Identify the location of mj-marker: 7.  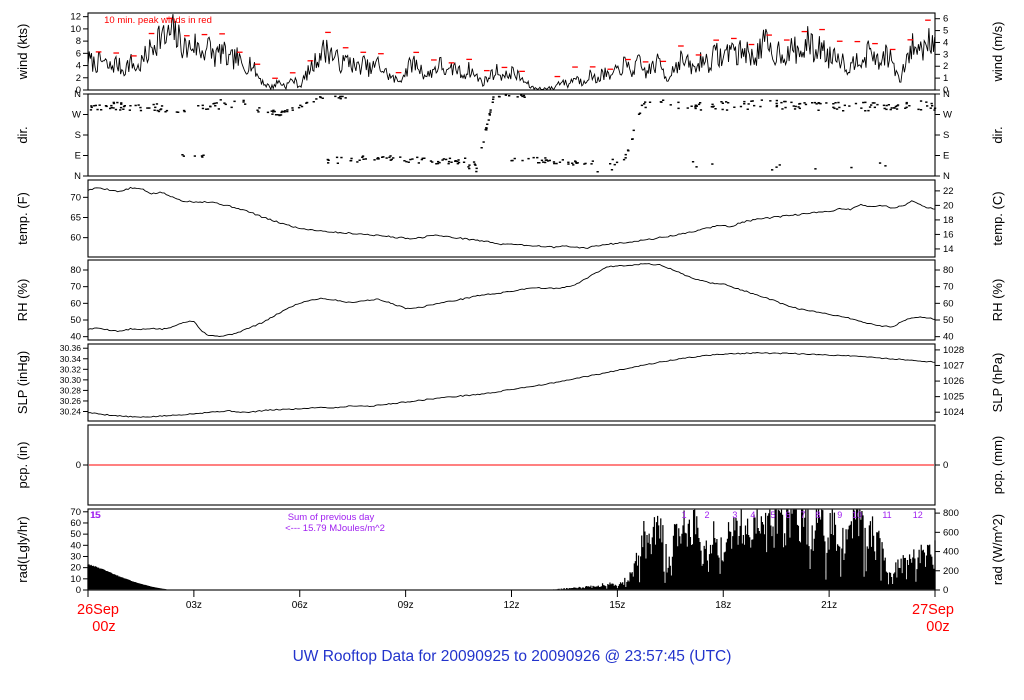
(803, 515).